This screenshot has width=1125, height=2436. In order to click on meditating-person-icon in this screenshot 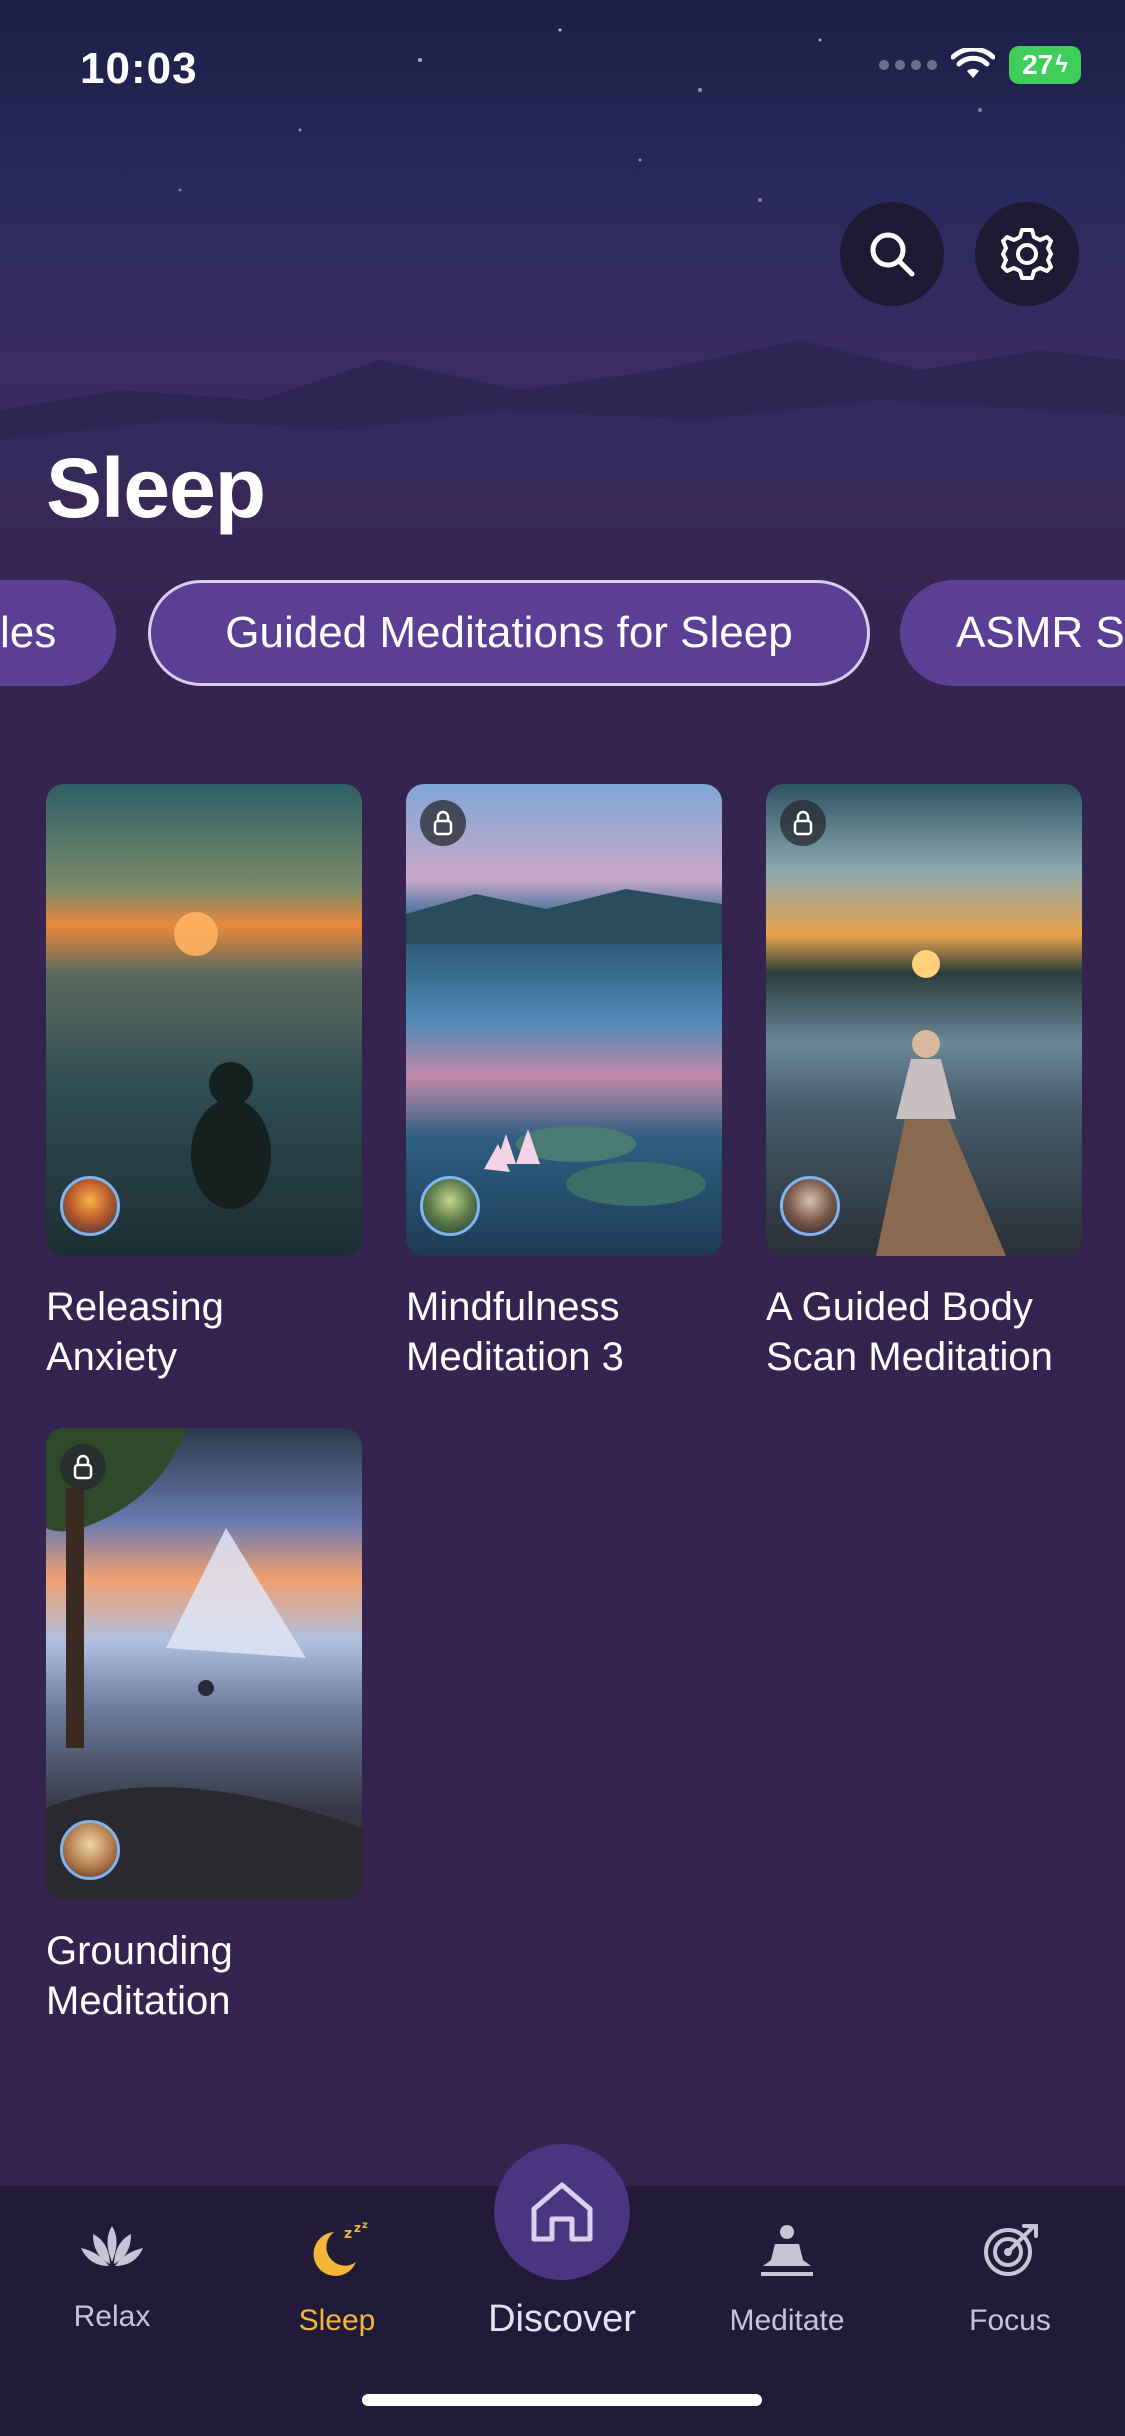, I will do `click(787, 2250)`.